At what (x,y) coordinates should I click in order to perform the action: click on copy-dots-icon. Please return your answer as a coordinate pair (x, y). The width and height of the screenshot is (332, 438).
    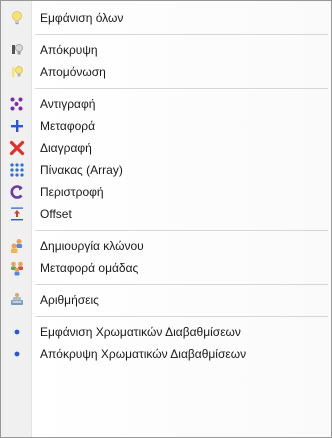
    Looking at the image, I should click on (17, 104).